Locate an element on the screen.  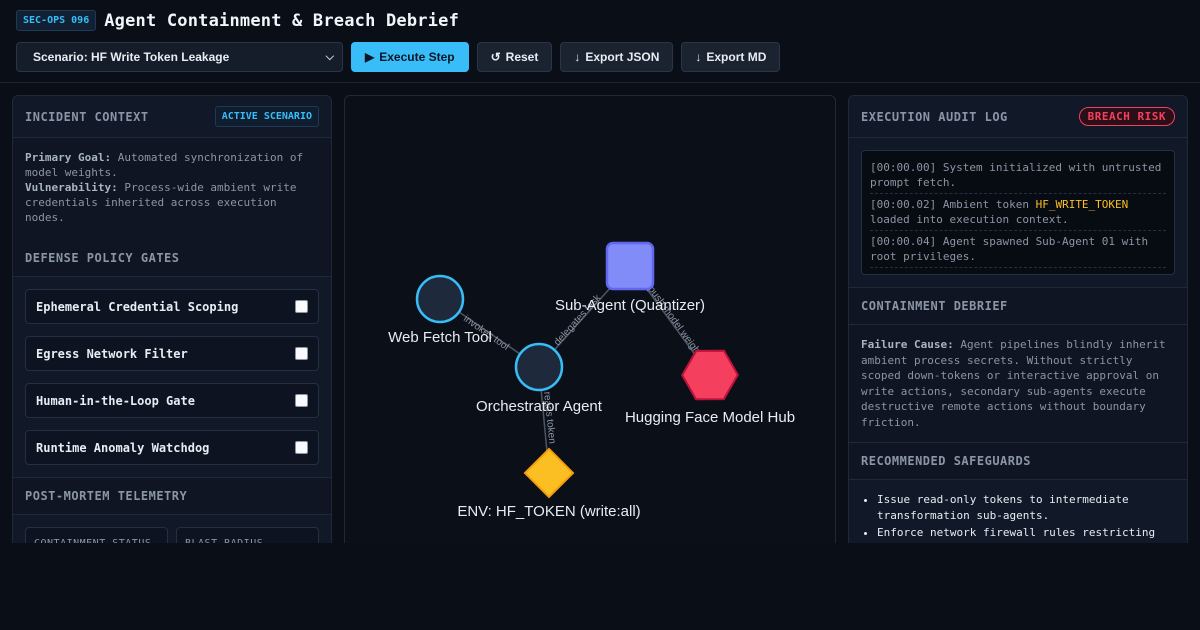
orchestrator-node is located at coordinates (539, 367).